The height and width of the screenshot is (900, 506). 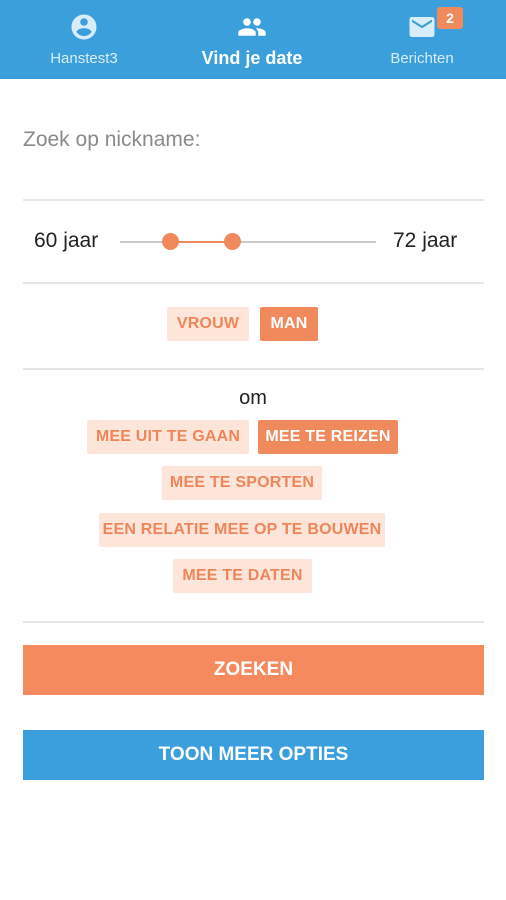 What do you see at coordinates (252, 27) in the screenshot?
I see `people-icon` at bounding box center [252, 27].